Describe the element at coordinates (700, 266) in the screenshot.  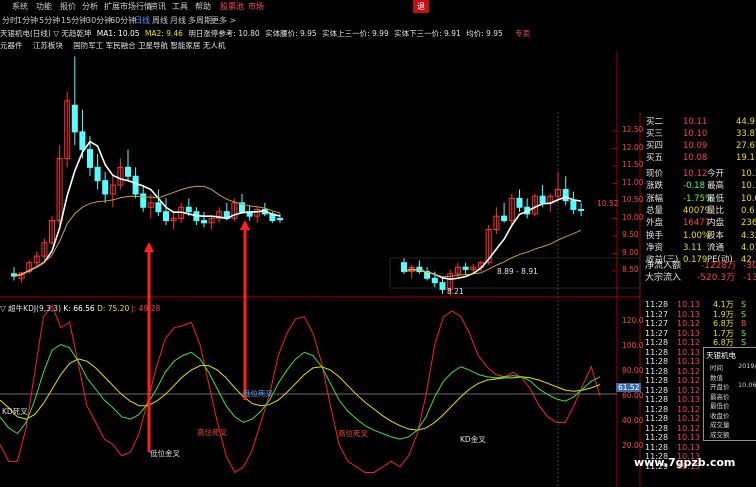
I see `net-inflow-row: 净流入额 -1228万 -30` at that location.